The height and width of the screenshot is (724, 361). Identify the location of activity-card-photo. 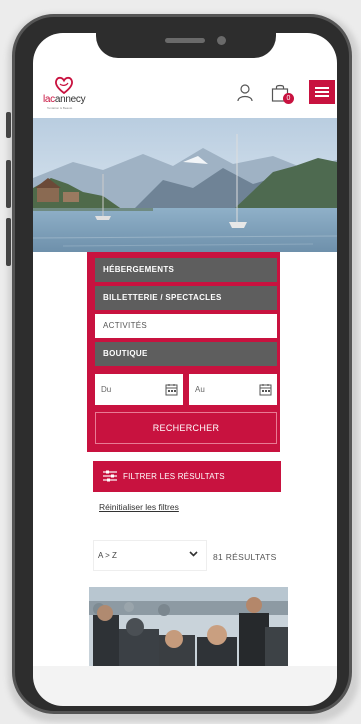
(188, 627).